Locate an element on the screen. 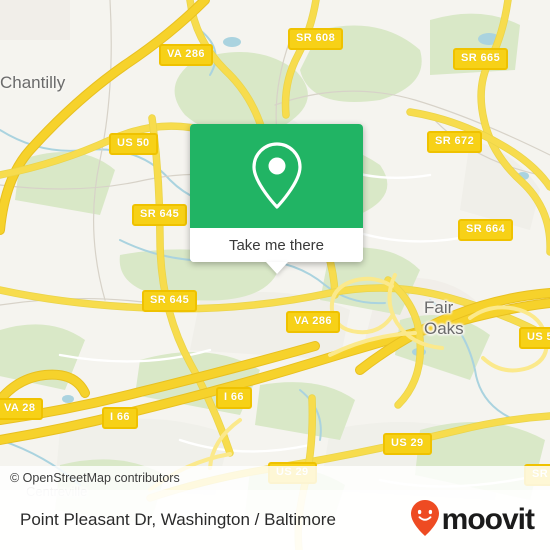  shield-sr-664: SR 664 is located at coordinates (486, 230).